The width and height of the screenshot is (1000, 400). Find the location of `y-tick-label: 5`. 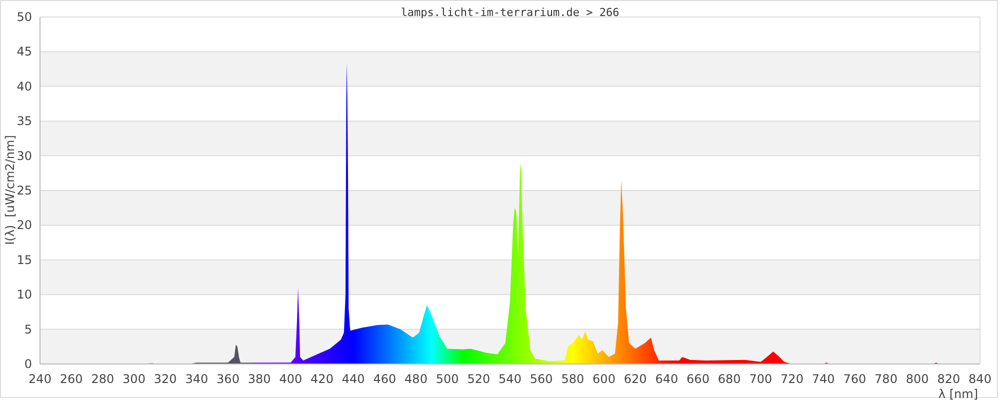

y-tick-label: 5 is located at coordinates (28, 329).